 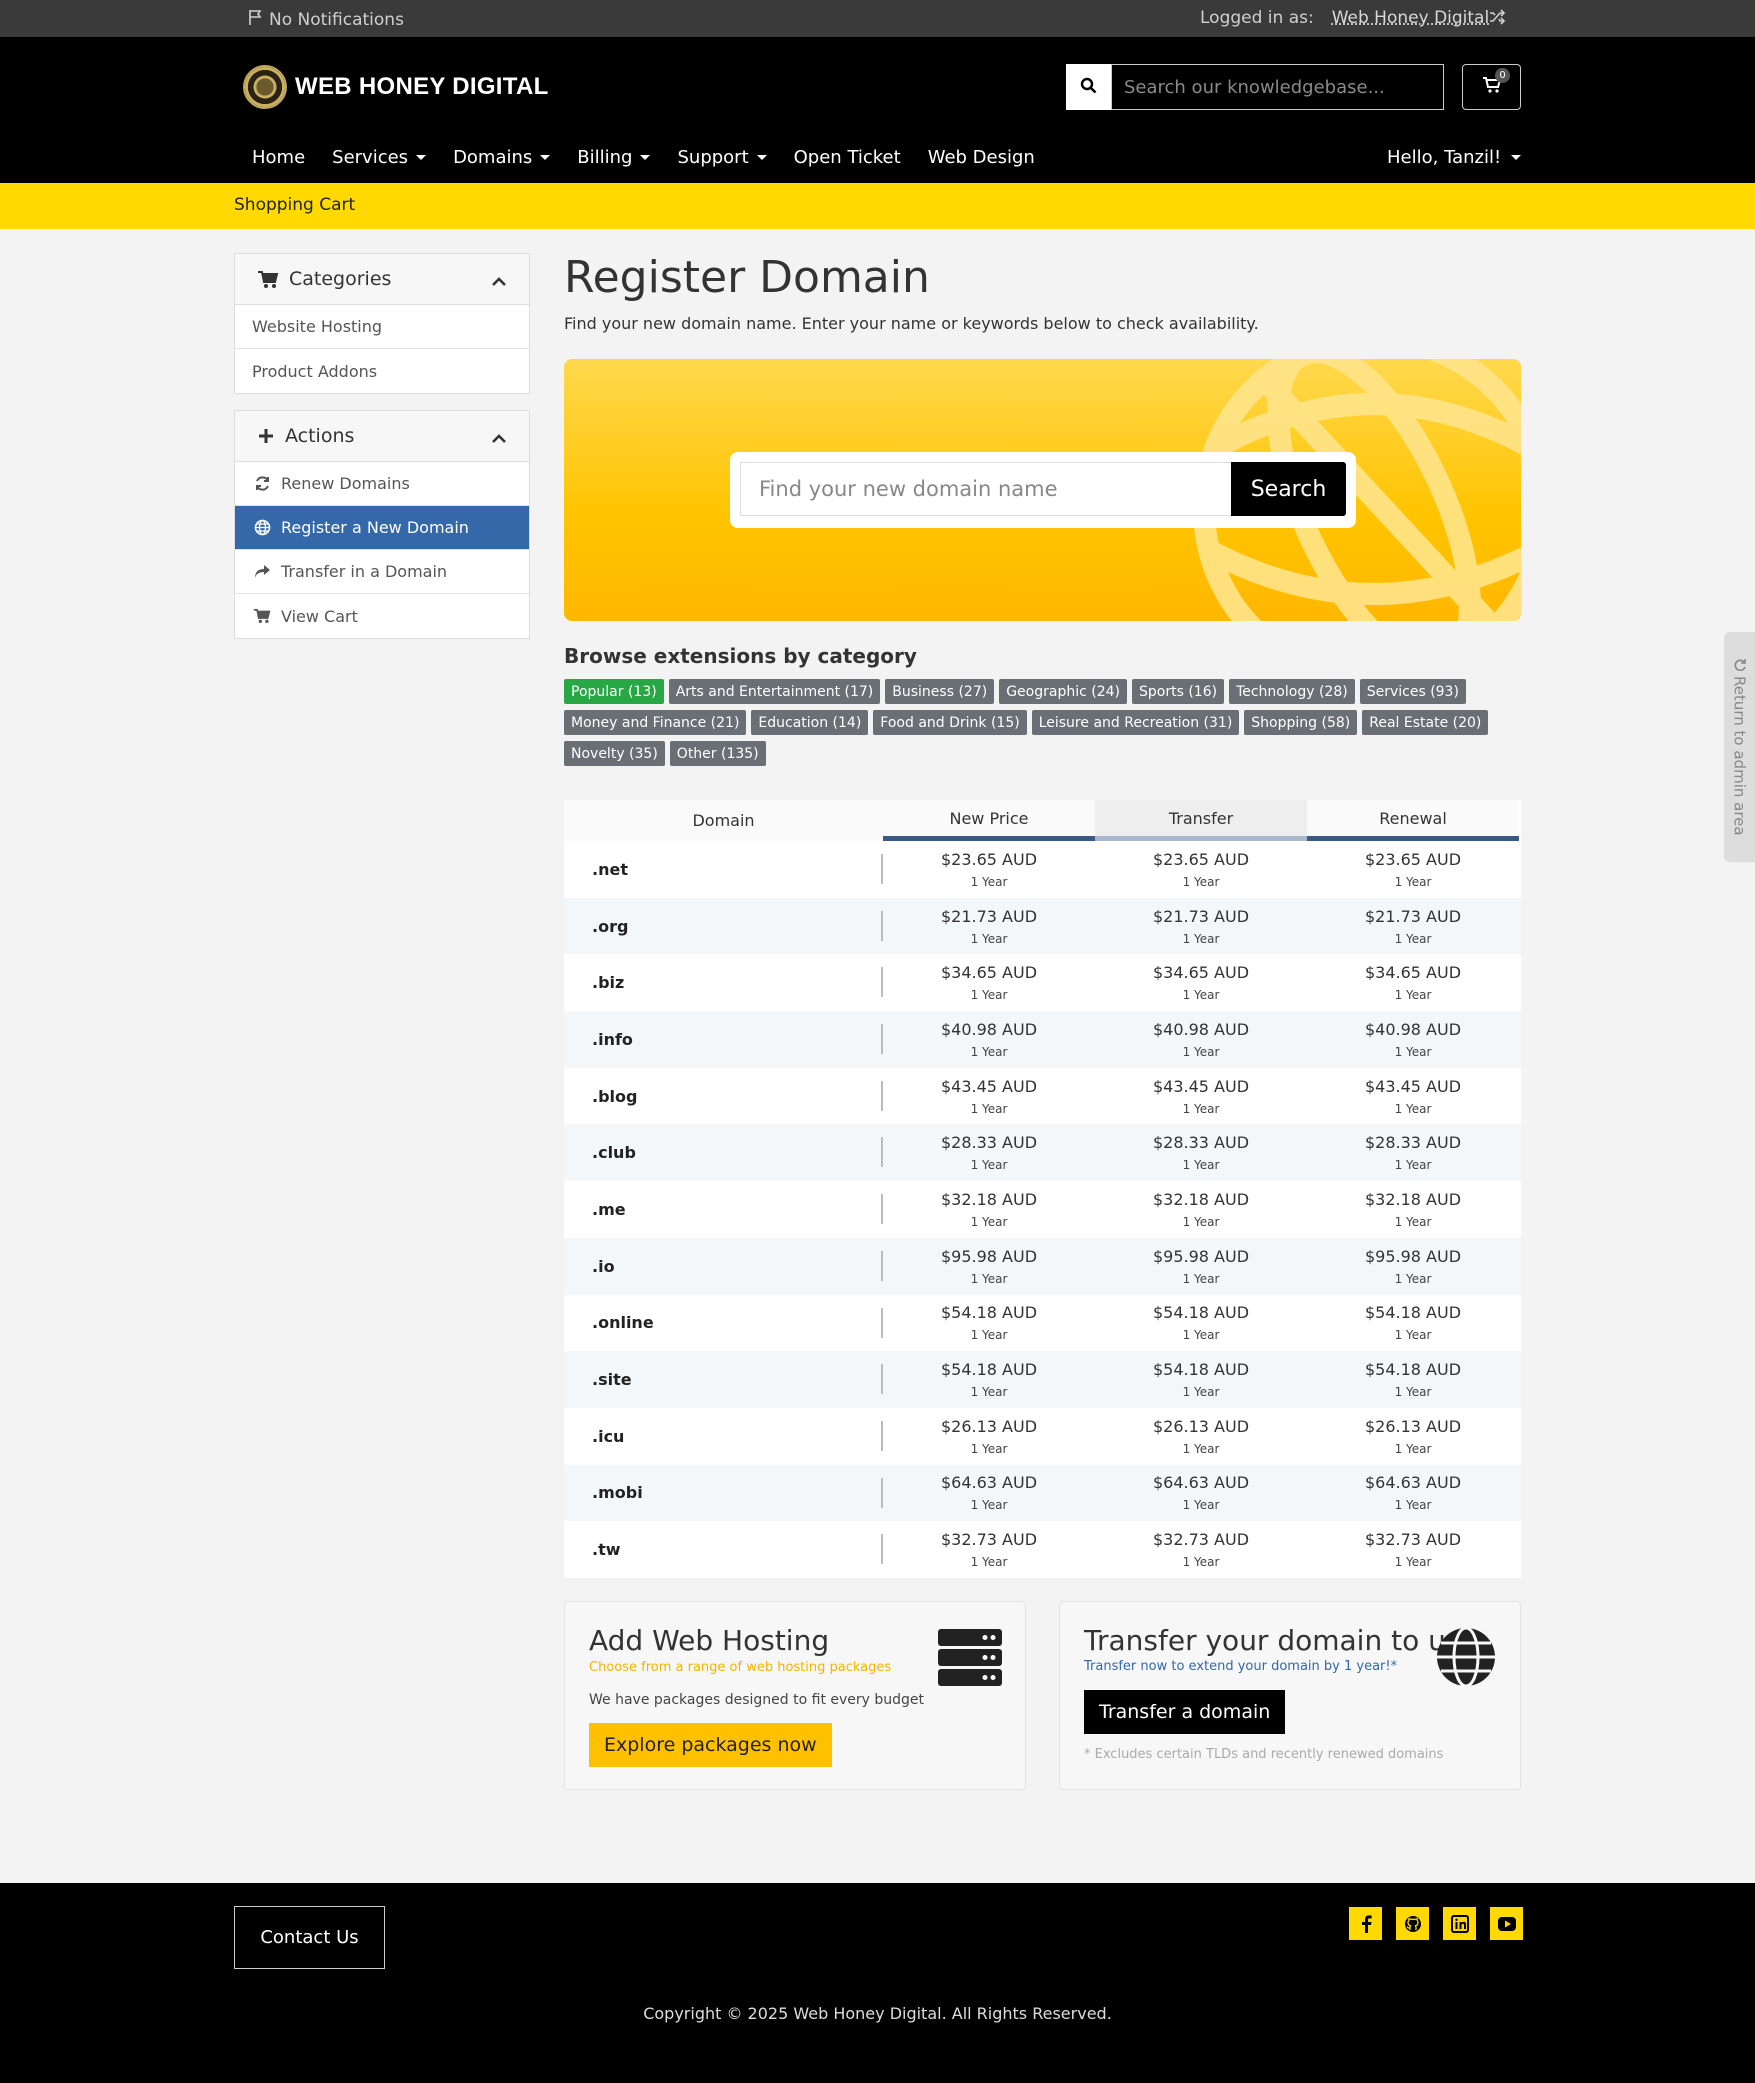 What do you see at coordinates (1413, 916) in the screenshot?
I see `renewal-price: $21.73 AUD` at bounding box center [1413, 916].